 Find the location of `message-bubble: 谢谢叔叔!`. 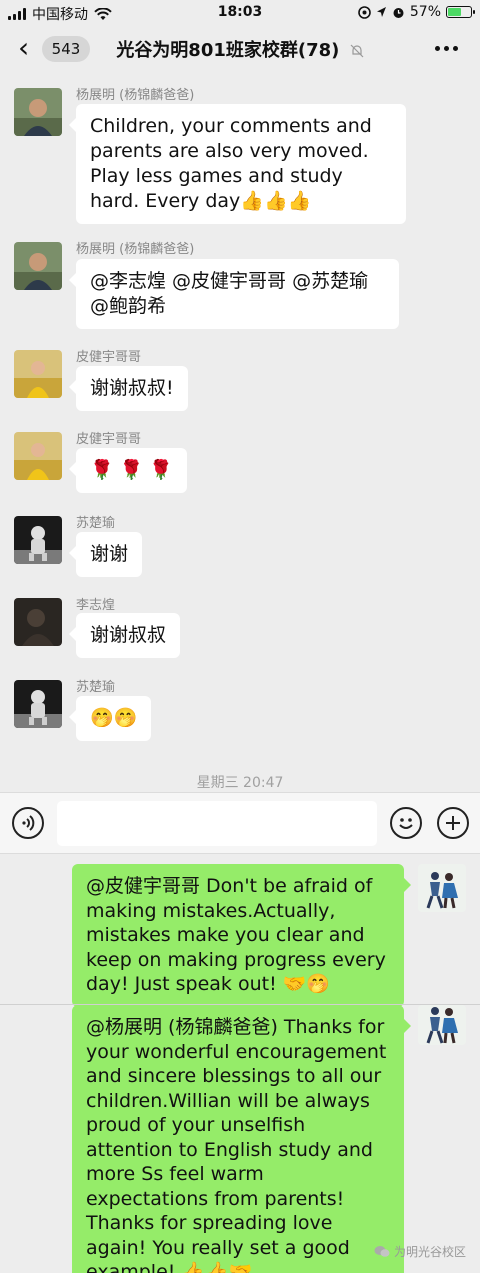

message-bubble: 谢谢叔叔! is located at coordinates (128, 388).